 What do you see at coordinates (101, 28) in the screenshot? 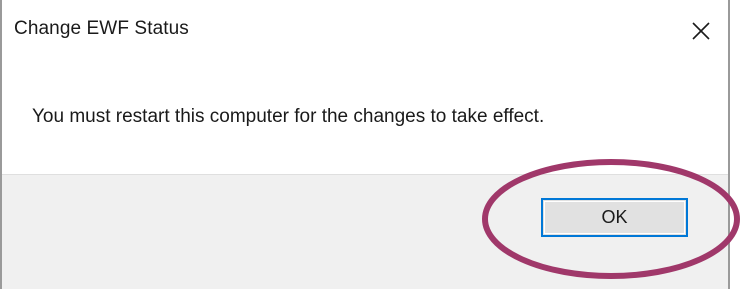
I see `dialog-title: Change EWF Status` at bounding box center [101, 28].